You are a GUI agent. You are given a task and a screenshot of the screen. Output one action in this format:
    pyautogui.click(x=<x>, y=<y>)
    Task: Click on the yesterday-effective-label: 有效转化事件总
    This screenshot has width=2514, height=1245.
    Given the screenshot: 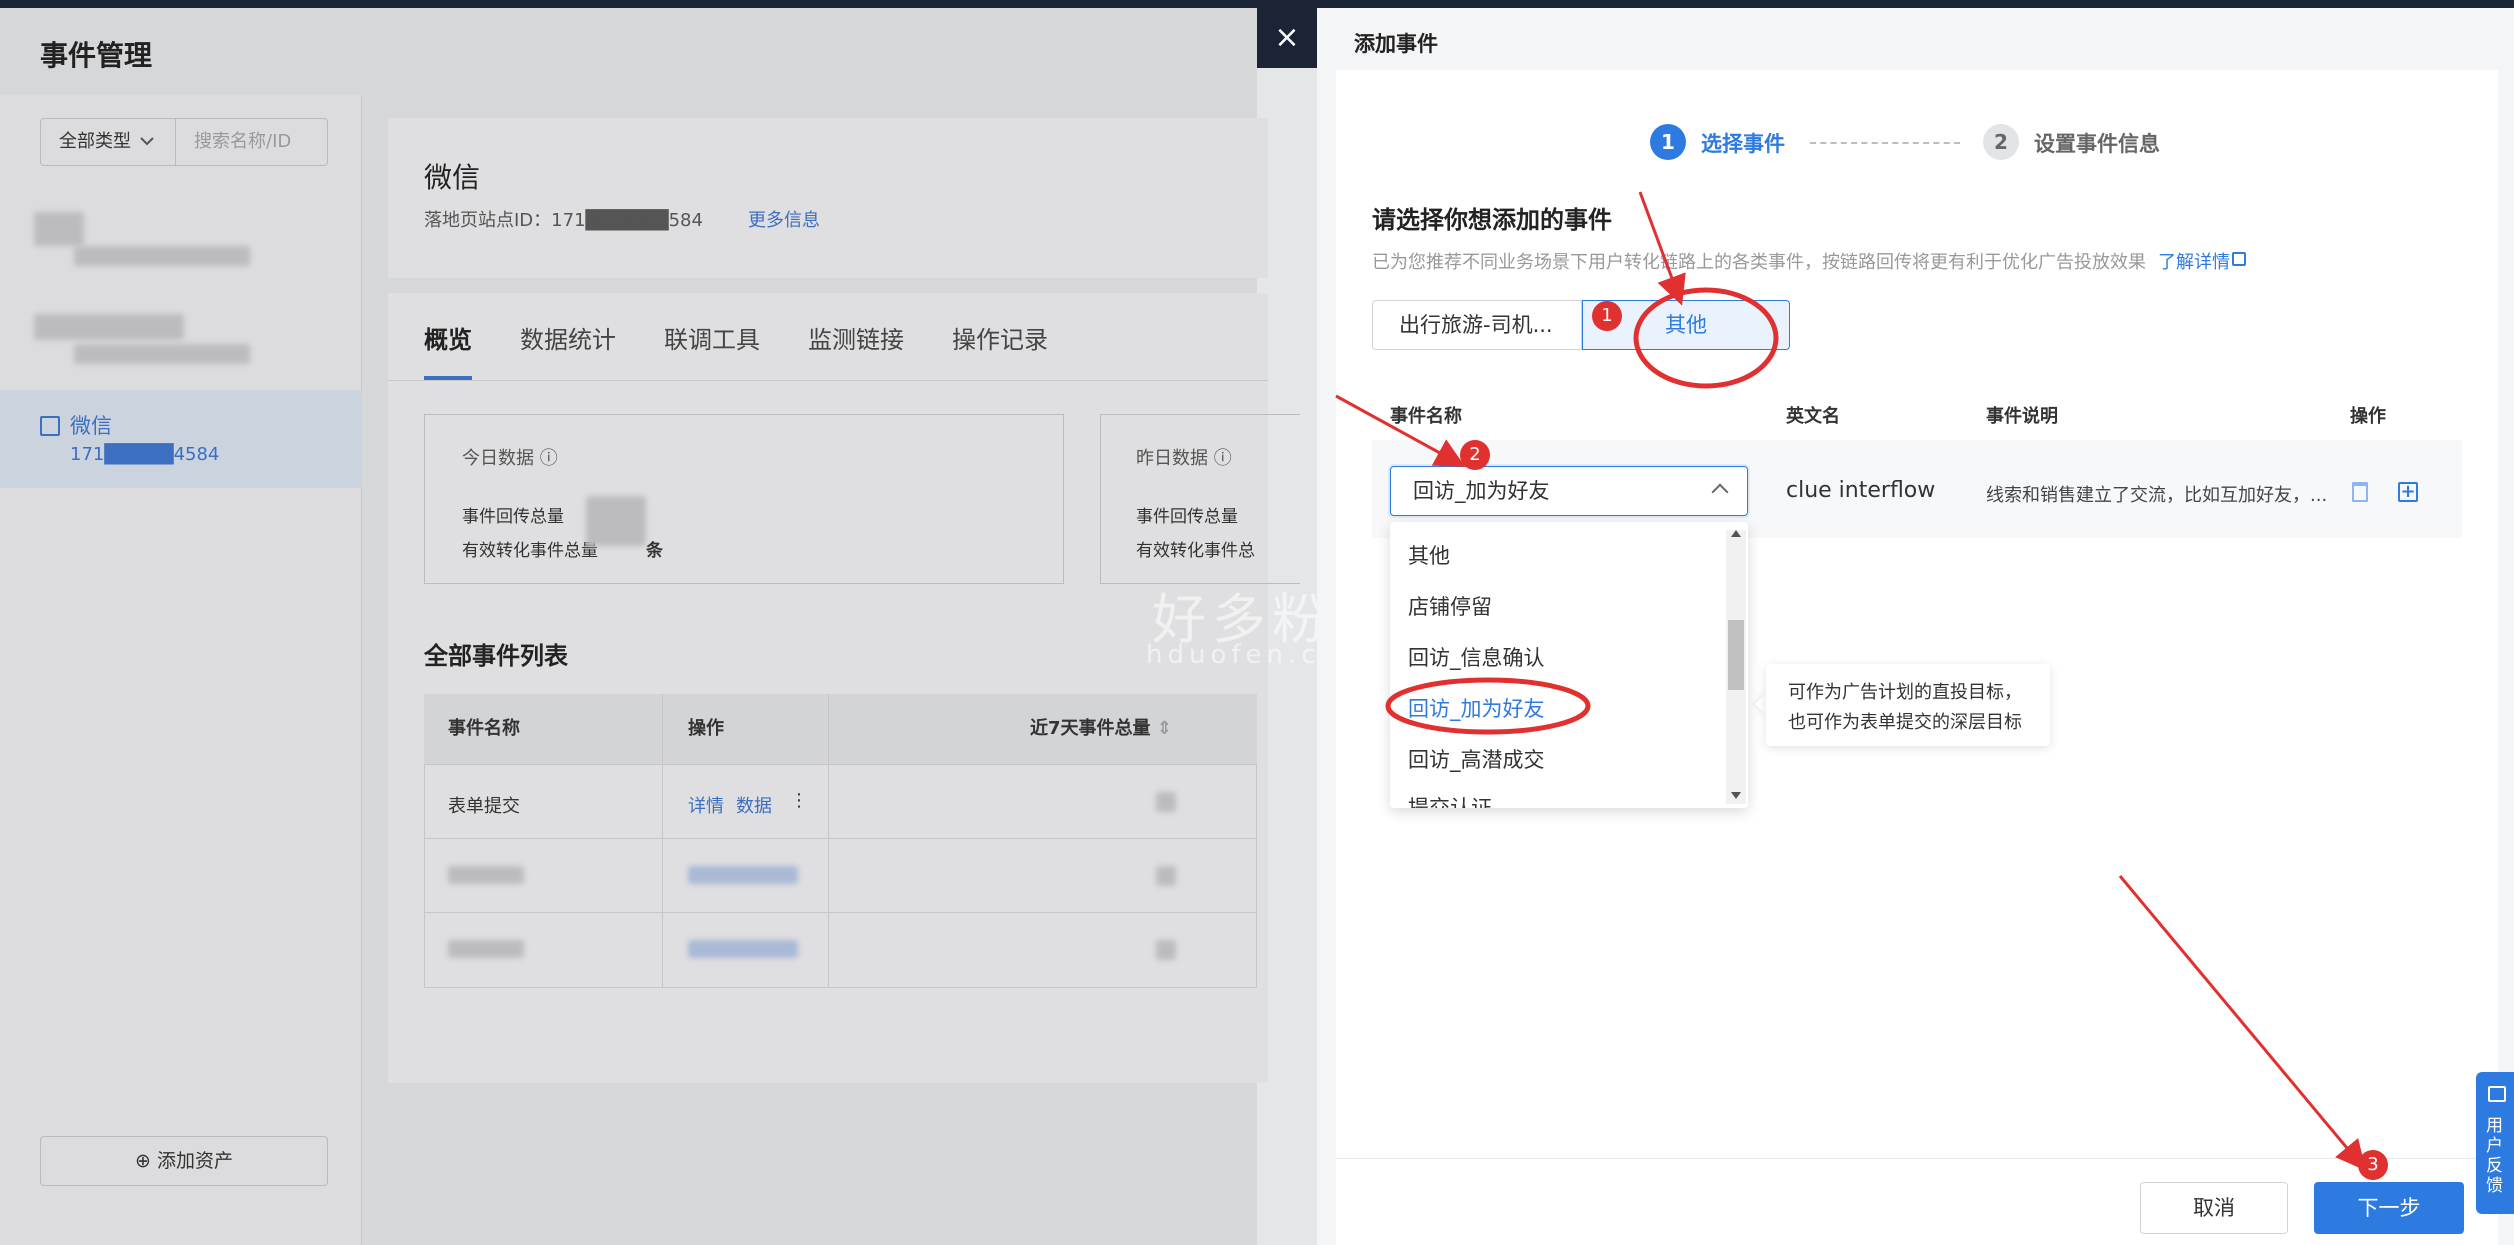 What is the action you would take?
    pyautogui.click(x=1195, y=551)
    